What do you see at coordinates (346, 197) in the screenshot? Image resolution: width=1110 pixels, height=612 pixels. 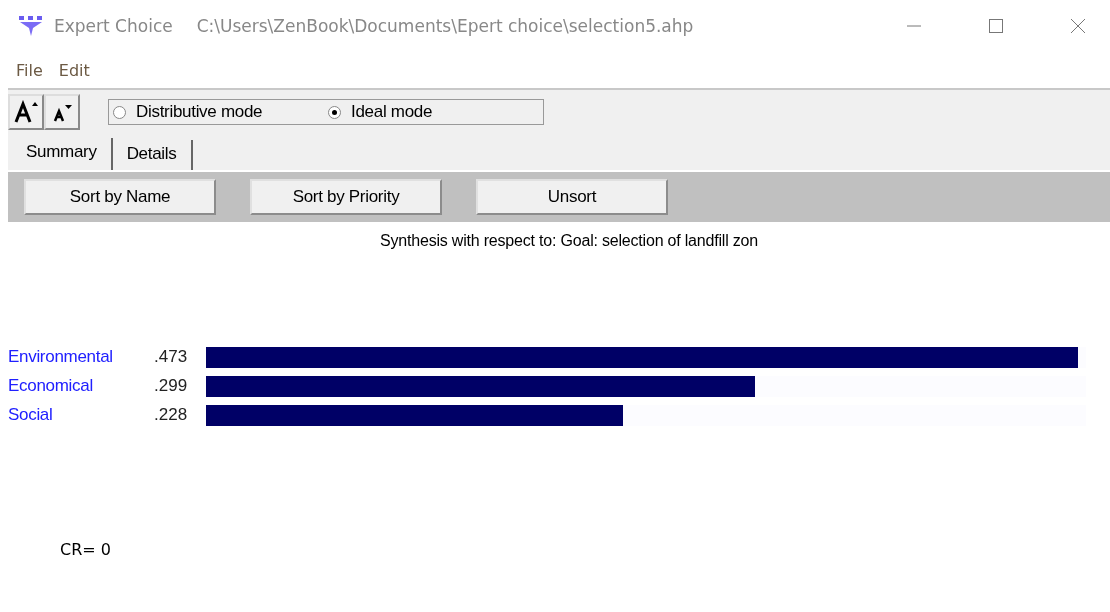 I see `sort-button: Sort by Priority` at bounding box center [346, 197].